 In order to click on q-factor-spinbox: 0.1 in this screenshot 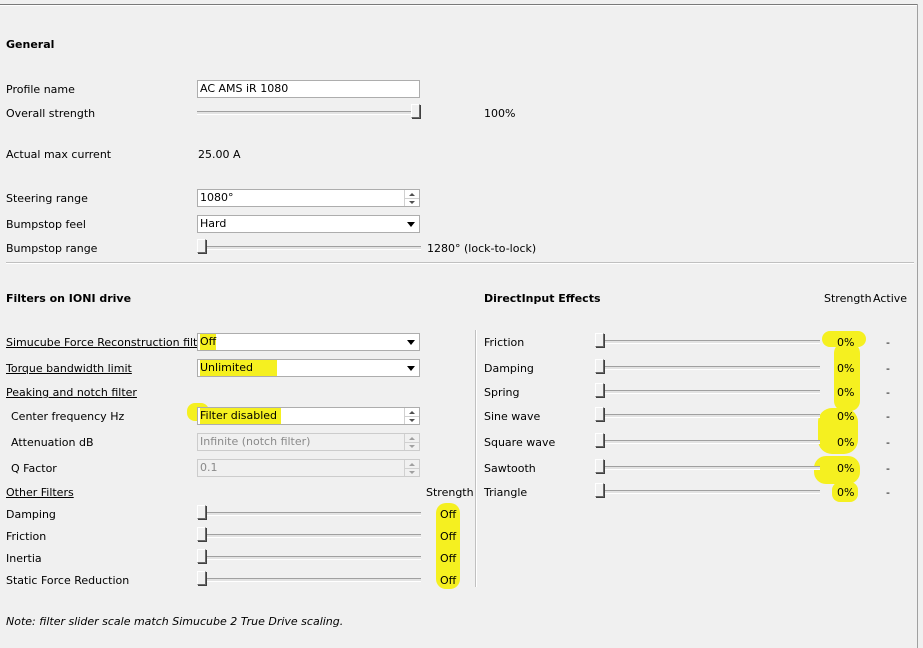, I will do `click(308, 468)`.